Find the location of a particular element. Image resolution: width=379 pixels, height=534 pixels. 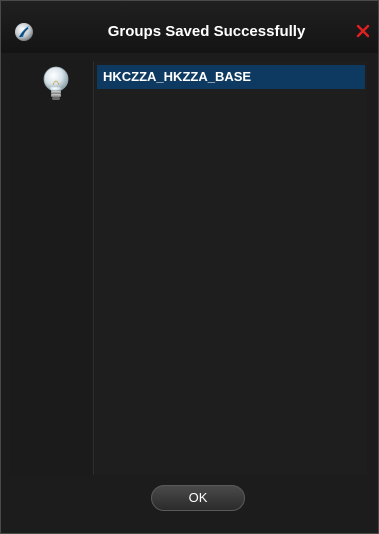

ok-button: OK is located at coordinates (198, 498).